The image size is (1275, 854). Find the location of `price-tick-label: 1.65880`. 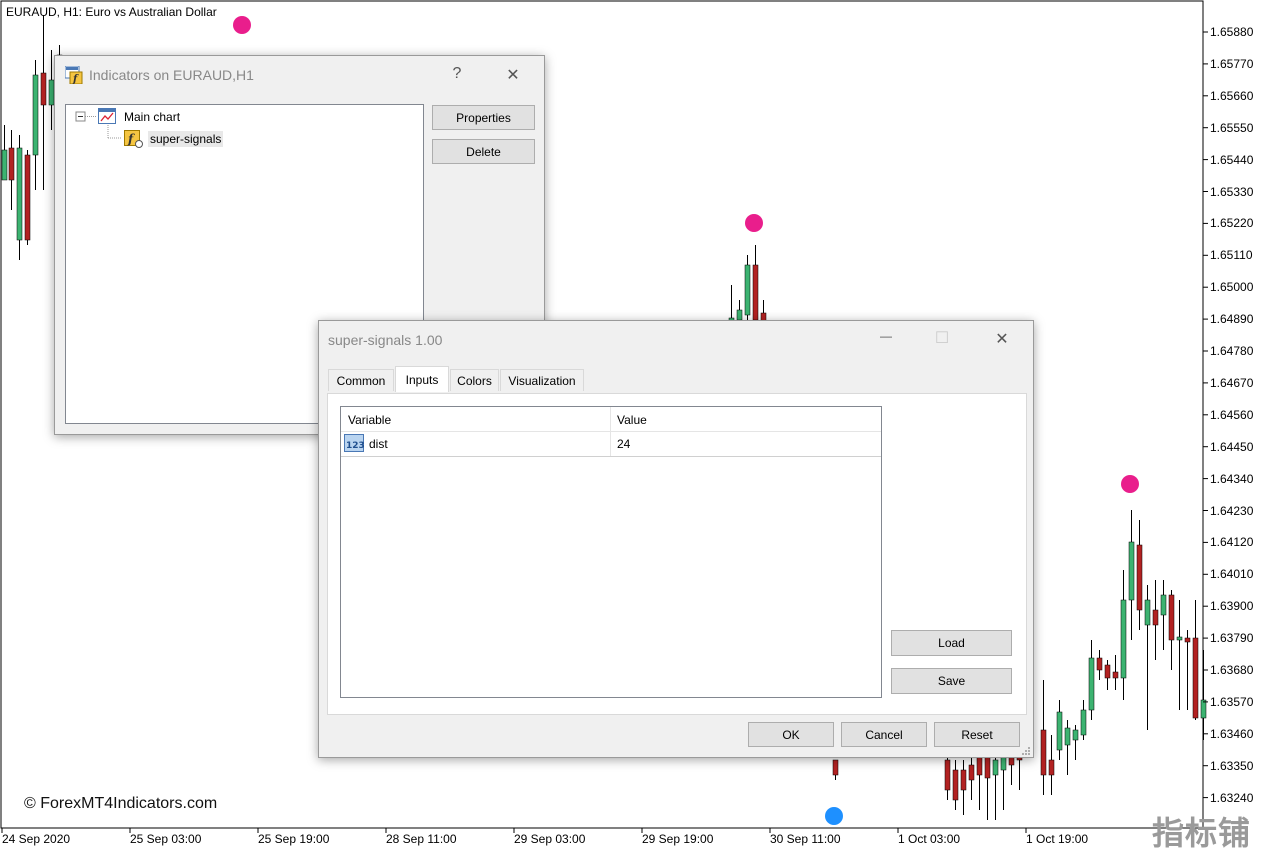

price-tick-label: 1.65880 is located at coordinates (1232, 32).